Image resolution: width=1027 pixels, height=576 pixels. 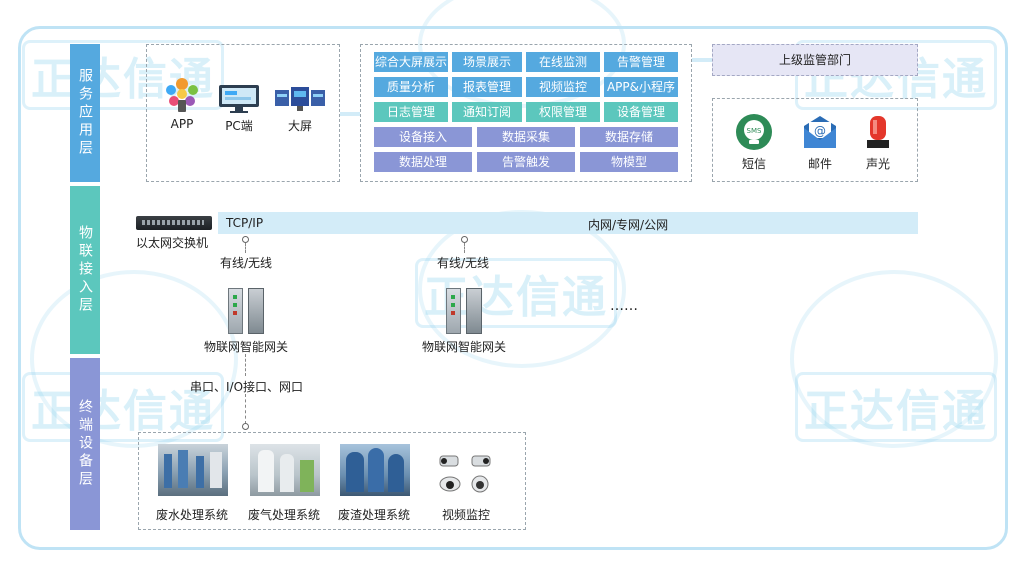 I want to click on network-types-label: 内网/专网/公网, so click(x=628, y=225).